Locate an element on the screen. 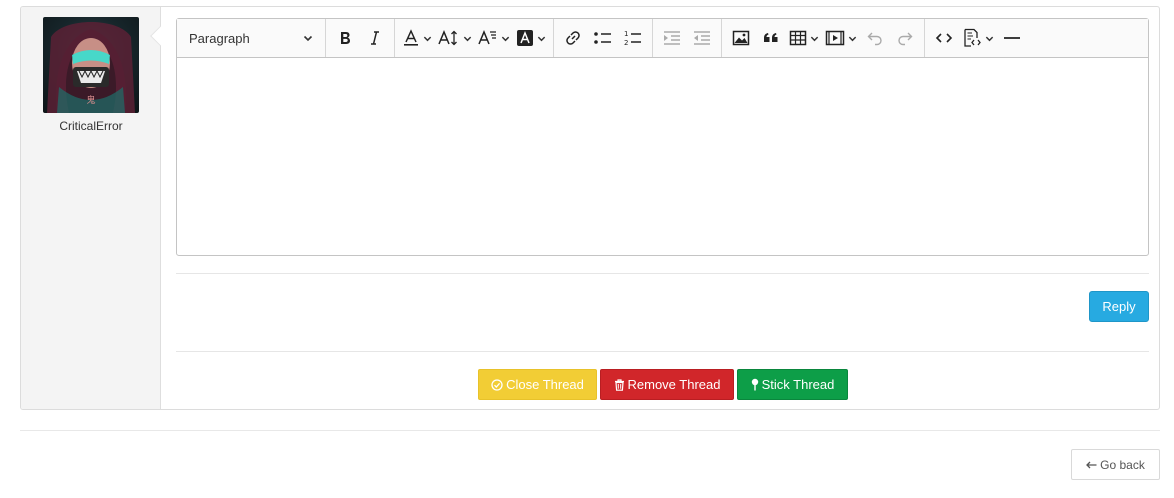 This screenshot has width=1174, height=498. font-size-icon is located at coordinates (447, 38).